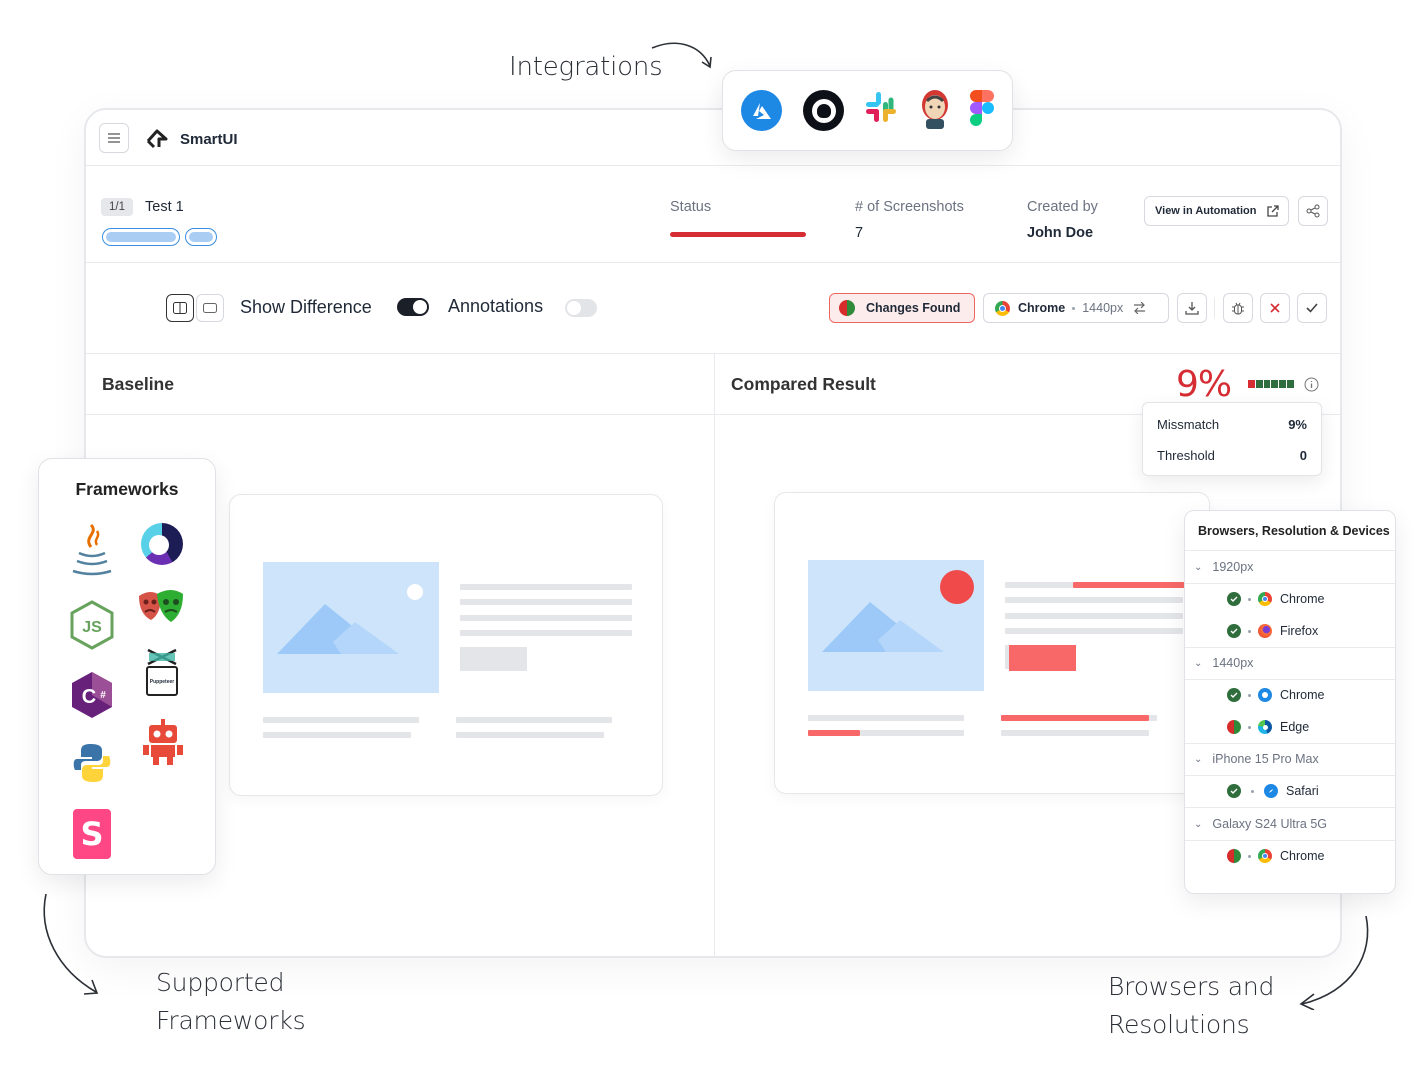 Image resolution: width=1424 pixels, height=1068 pixels. What do you see at coordinates (127, 666) in the screenshot?
I see `frameworks-panel: Frameworks JS C # Puppeteer S` at bounding box center [127, 666].